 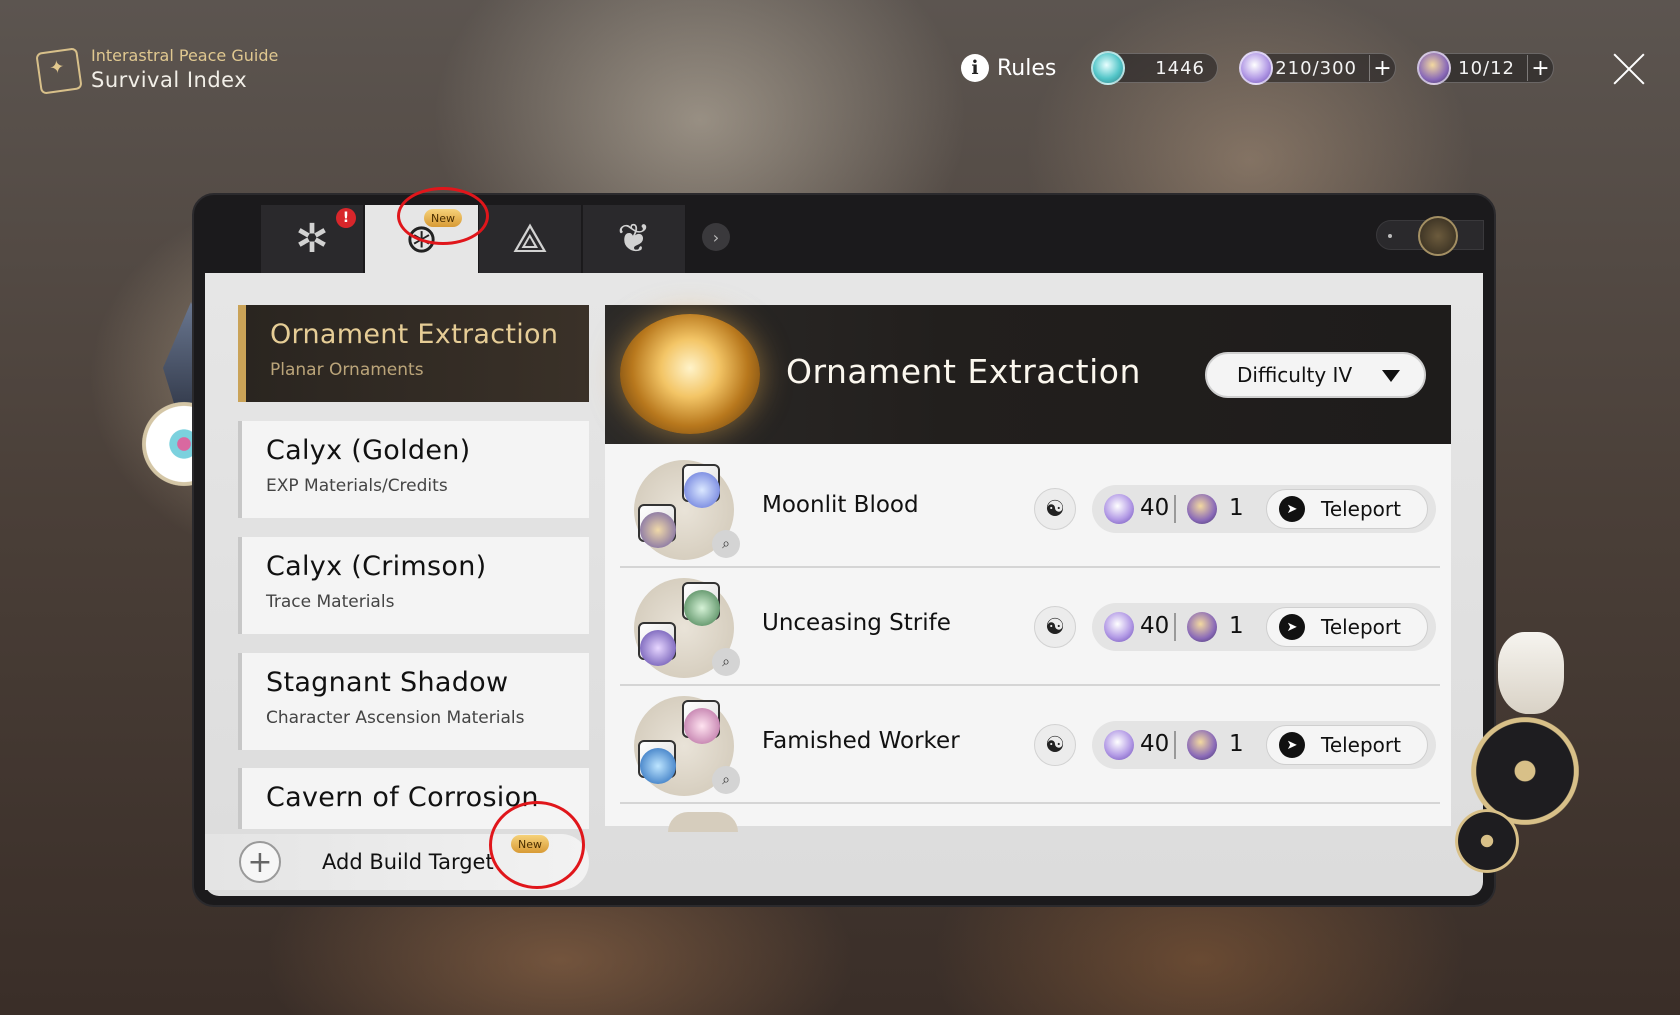 What do you see at coordinates (347, 370) in the screenshot?
I see `category-subtitle: Planar Ornaments` at bounding box center [347, 370].